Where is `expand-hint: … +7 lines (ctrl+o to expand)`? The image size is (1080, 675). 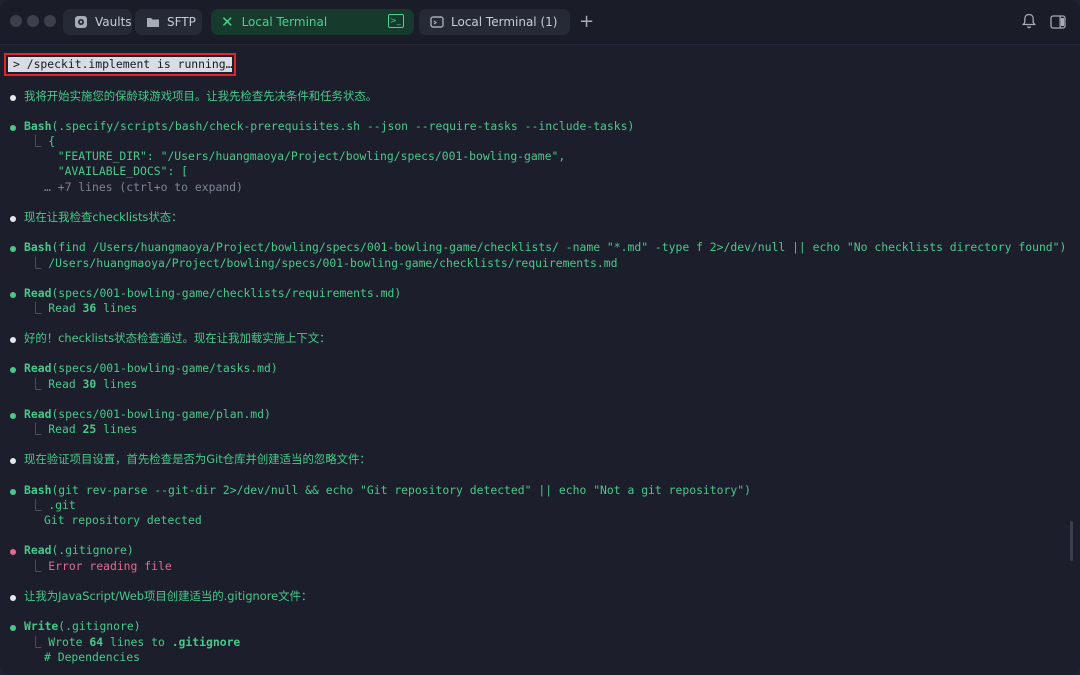
expand-hint: … +7 lines (ctrl+o to expand) is located at coordinates (143, 187).